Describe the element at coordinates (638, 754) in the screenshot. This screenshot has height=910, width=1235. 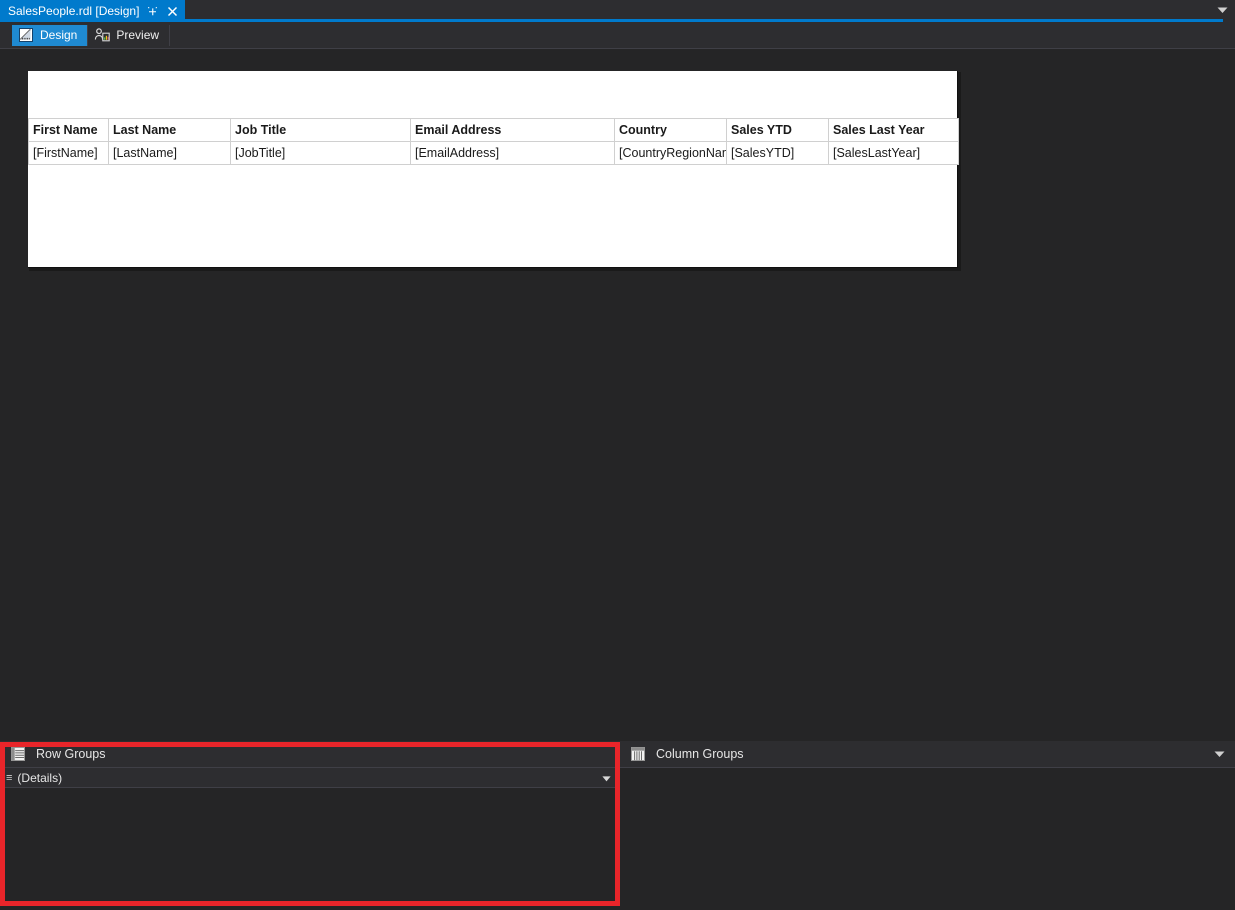
I see `column-groups-icon` at that location.